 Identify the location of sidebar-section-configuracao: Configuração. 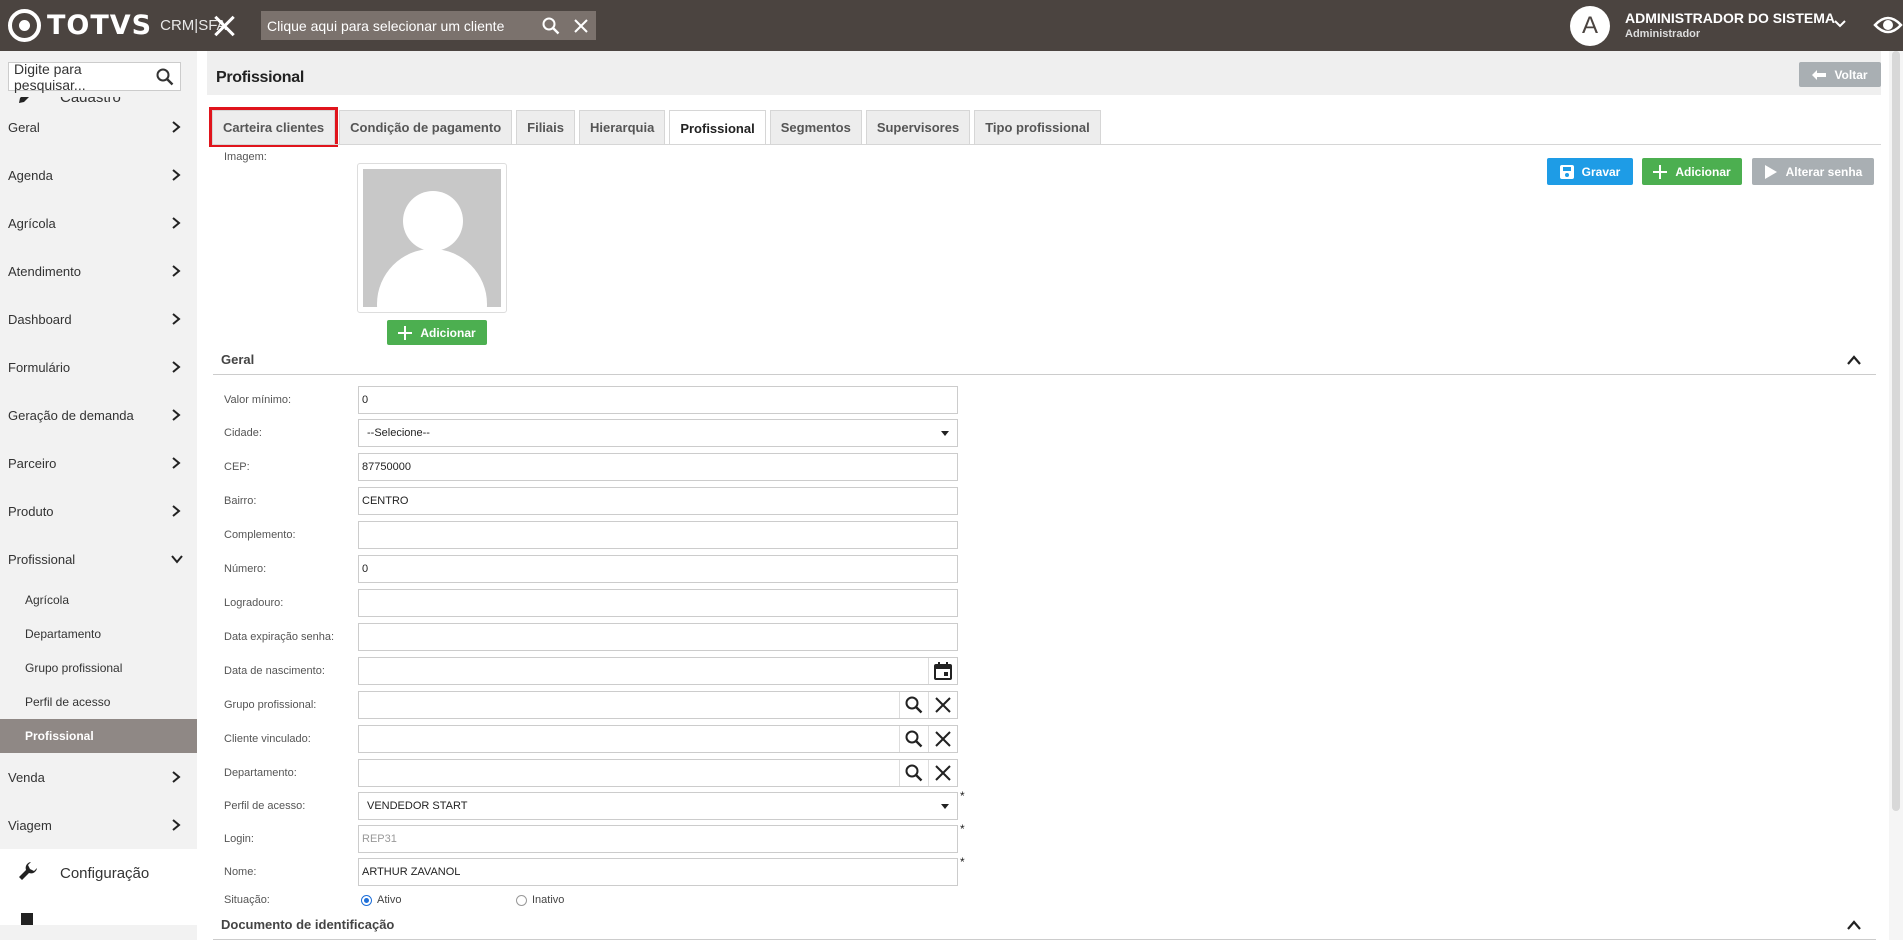
(98, 873).